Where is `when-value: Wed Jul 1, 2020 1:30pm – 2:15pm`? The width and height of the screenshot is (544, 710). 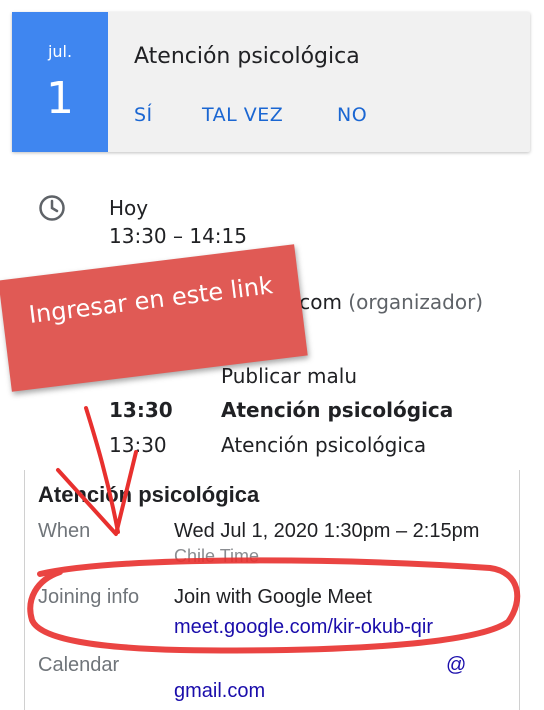
when-value: Wed Jul 1, 2020 1:30pm – 2:15pm is located at coordinates (327, 531).